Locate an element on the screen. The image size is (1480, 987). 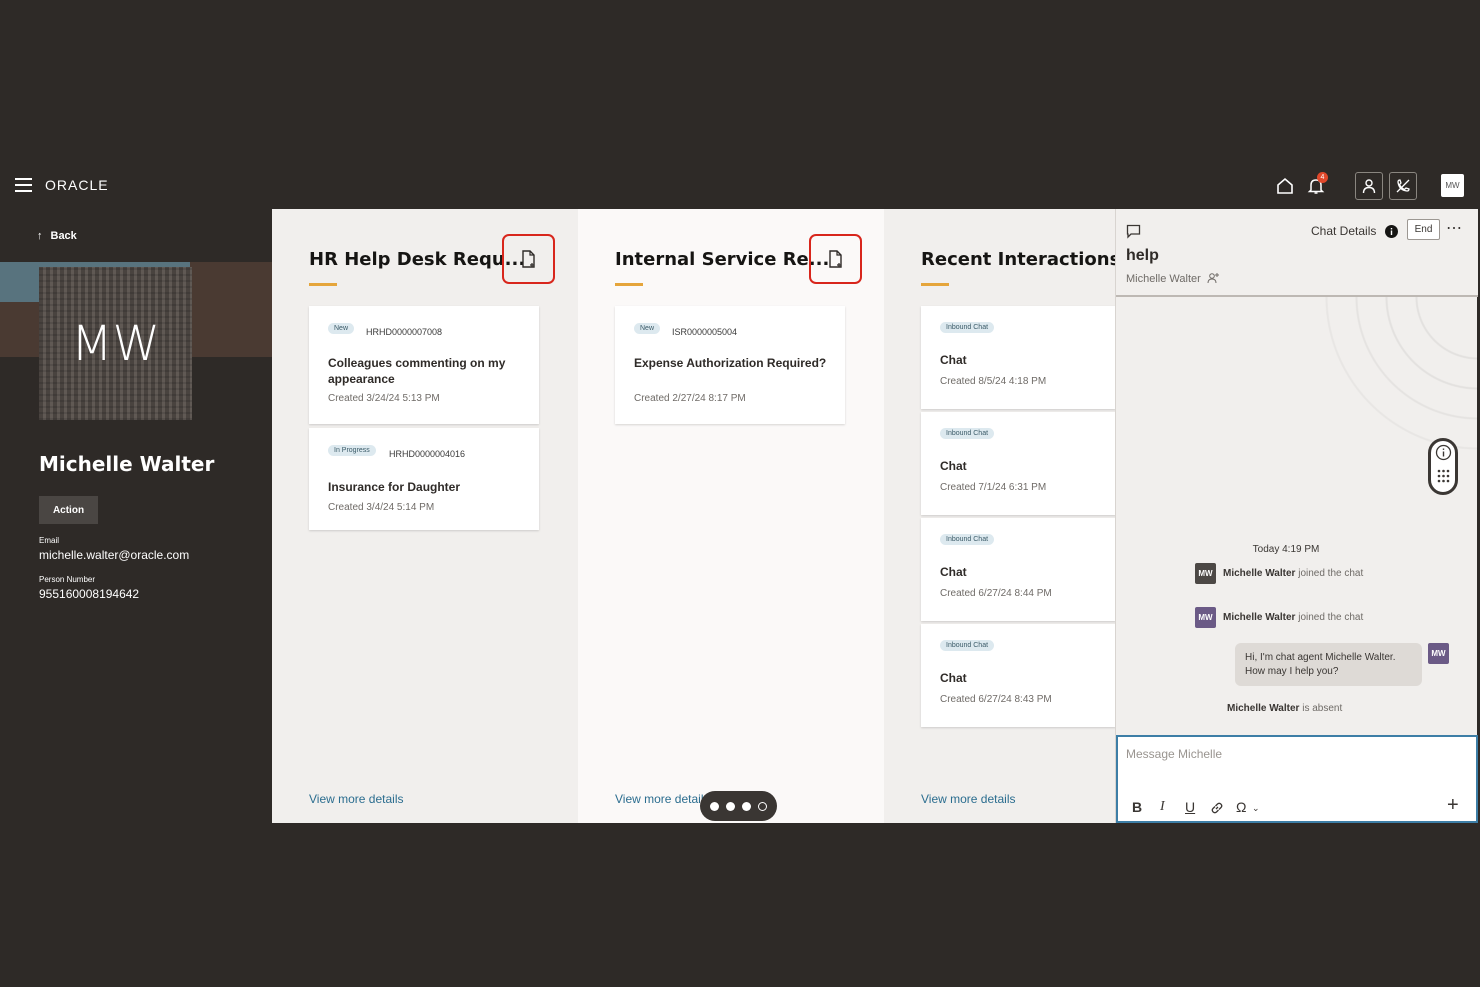
chat-title: help is located at coordinates (1142, 255).